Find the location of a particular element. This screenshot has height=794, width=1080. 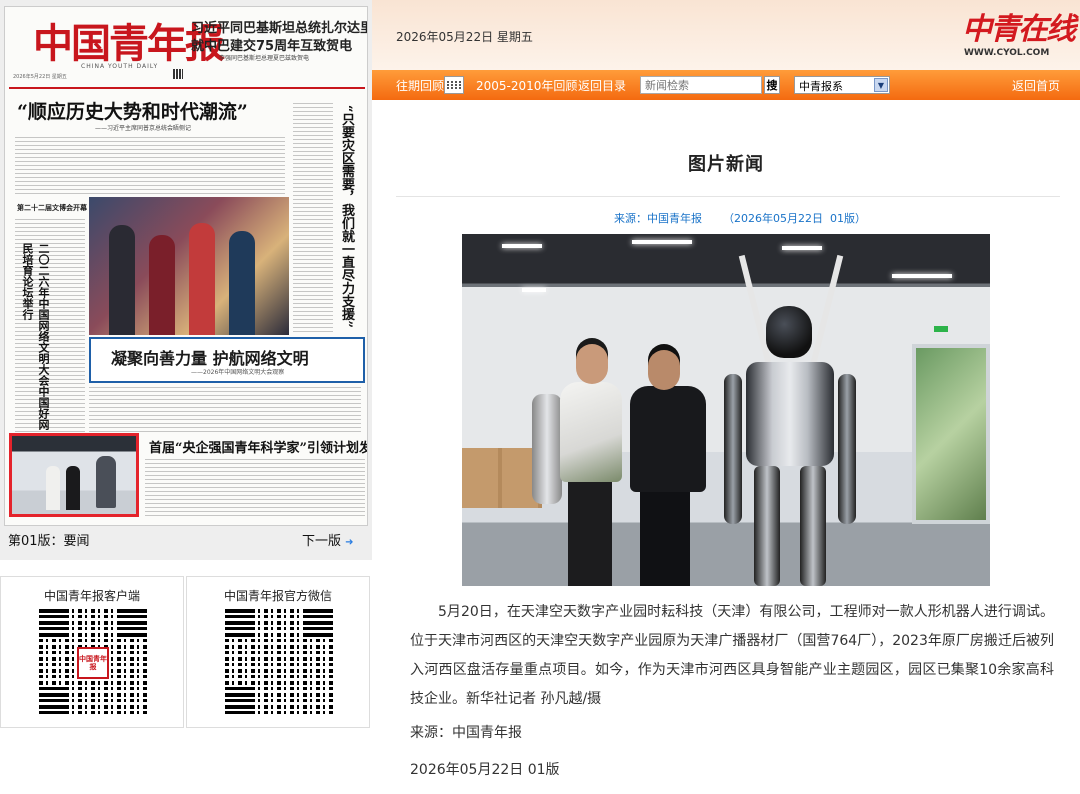

nav-past-review: 往期回顾 is located at coordinates (420, 85).